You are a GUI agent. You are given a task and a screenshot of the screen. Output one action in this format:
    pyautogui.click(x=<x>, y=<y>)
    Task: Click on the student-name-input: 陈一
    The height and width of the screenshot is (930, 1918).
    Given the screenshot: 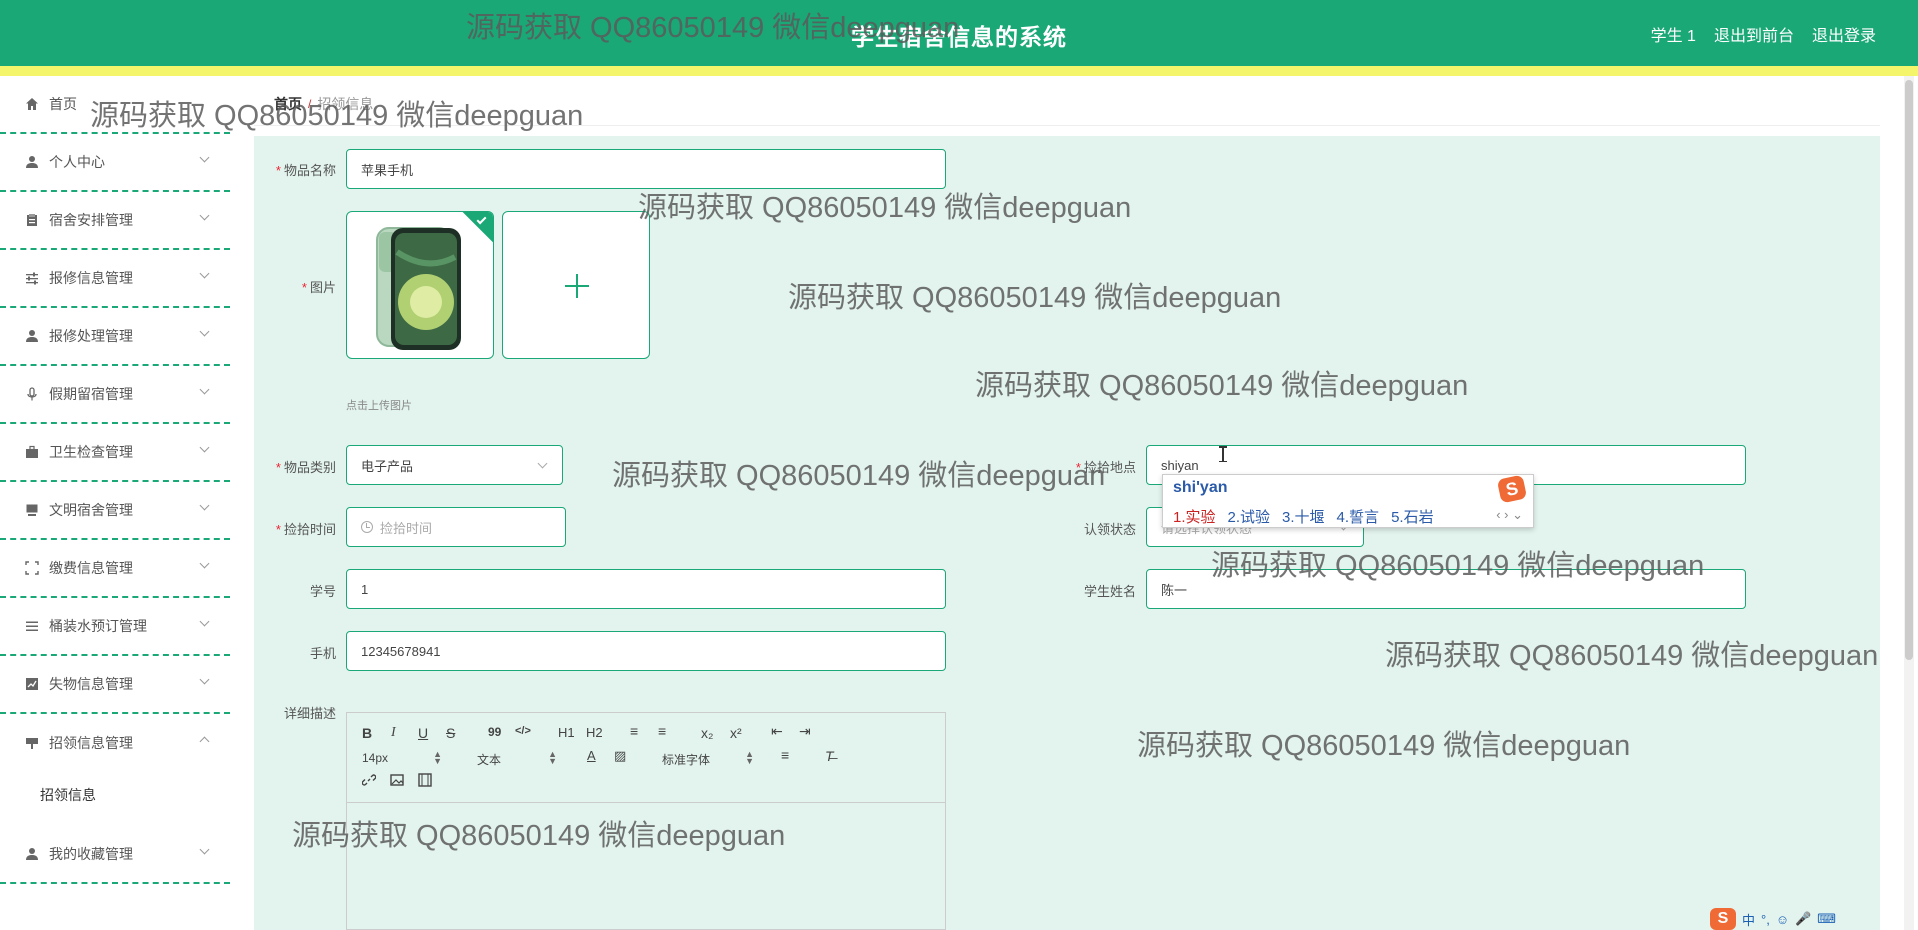 What is the action you would take?
    pyautogui.click(x=1446, y=589)
    